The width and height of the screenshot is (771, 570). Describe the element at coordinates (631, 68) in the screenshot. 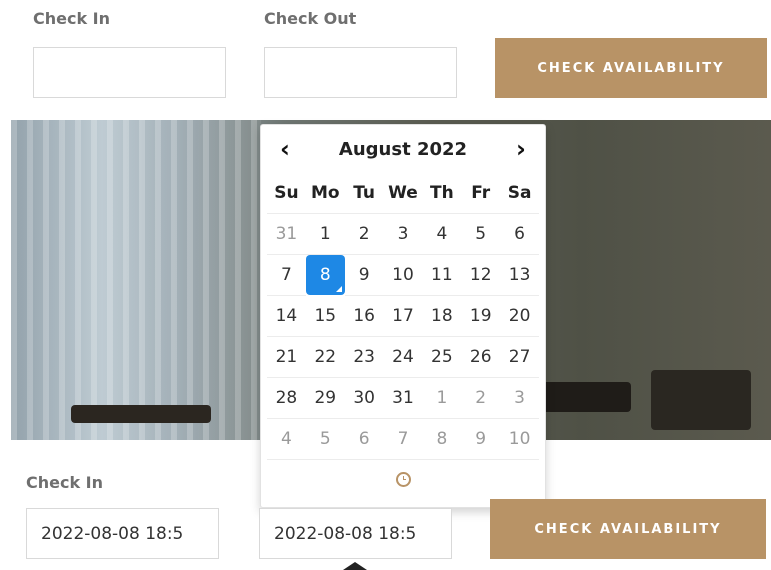

I see `top-check-availability-button: CHECK AVAILABILITY` at that location.